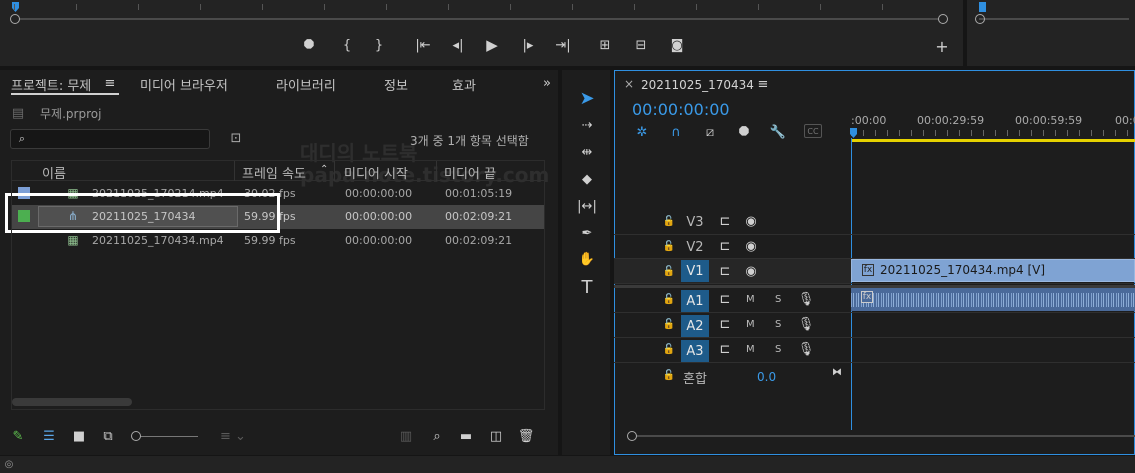 The height and width of the screenshot is (473, 1135). What do you see at coordinates (695, 326) in the screenshot?
I see `track-a2: A2` at bounding box center [695, 326].